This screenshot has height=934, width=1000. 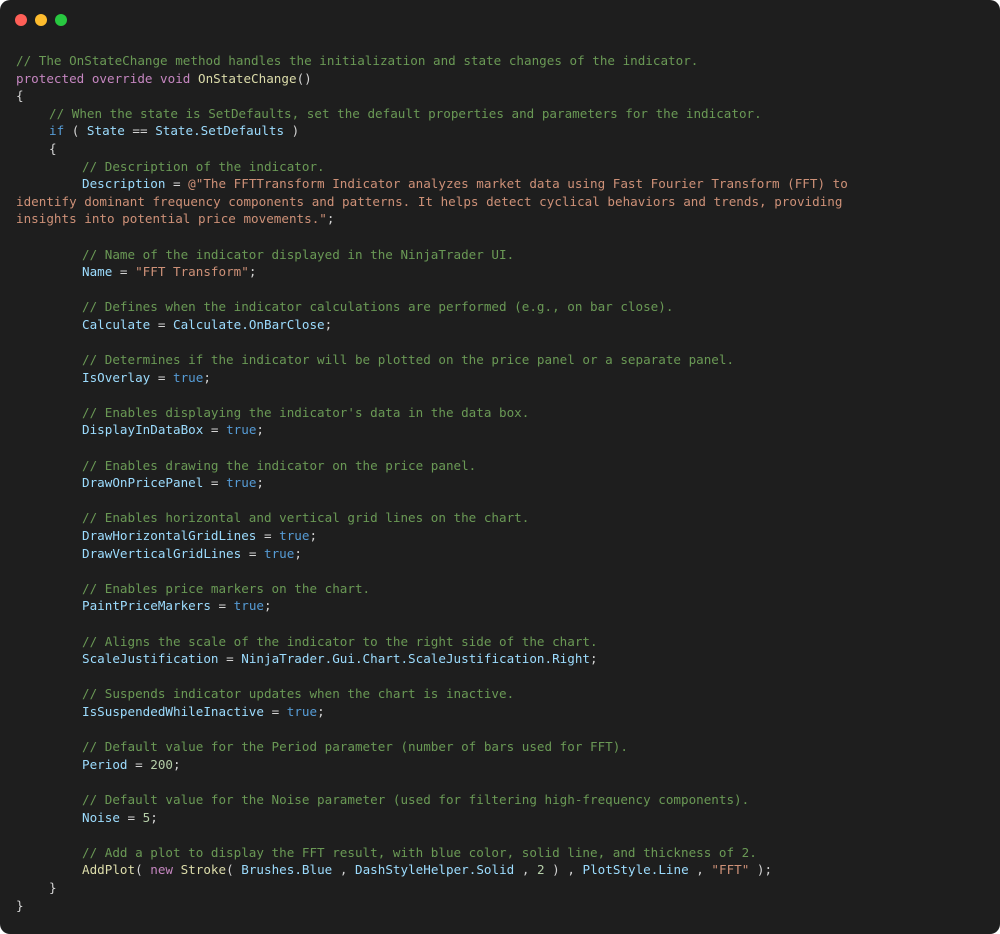 I want to click on code-token-ident: ScaleJustification, so click(x=150, y=659).